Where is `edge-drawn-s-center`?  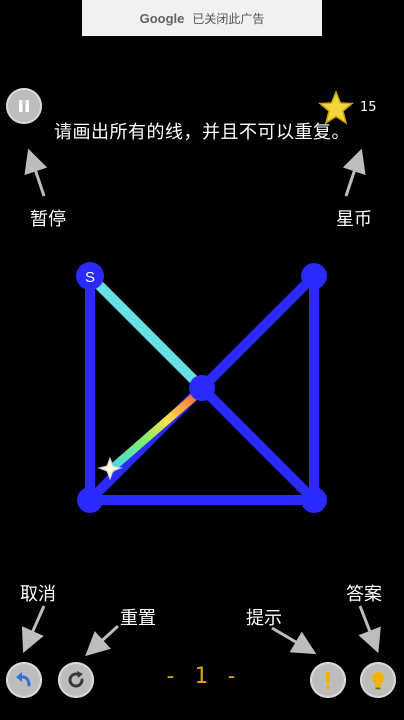 edge-drawn-s-center is located at coordinates (146, 332).